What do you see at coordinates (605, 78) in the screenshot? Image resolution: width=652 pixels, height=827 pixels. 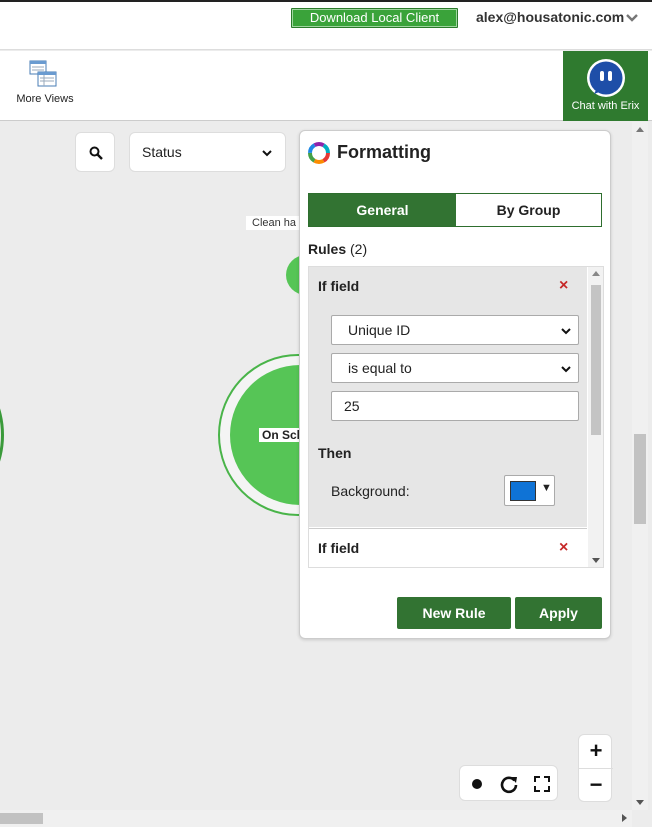 I see `chat-bubble-icon` at bounding box center [605, 78].